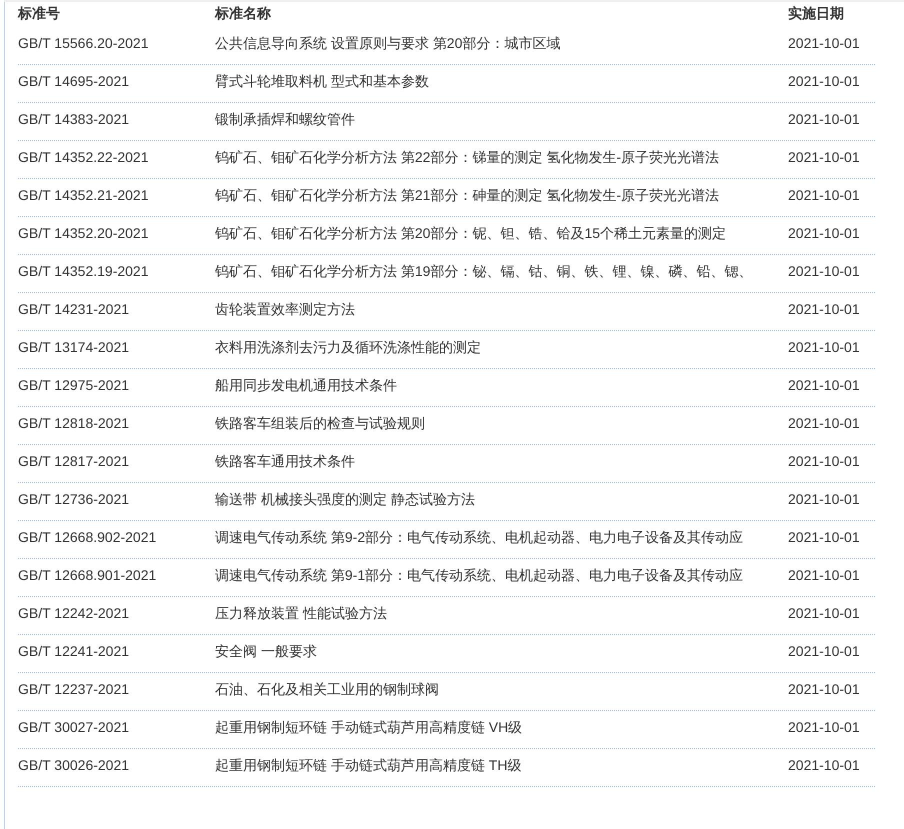 This screenshot has width=904, height=829. What do you see at coordinates (306, 385) in the screenshot?
I see `standard-name: 船用同步发电机通用技术条件` at bounding box center [306, 385].